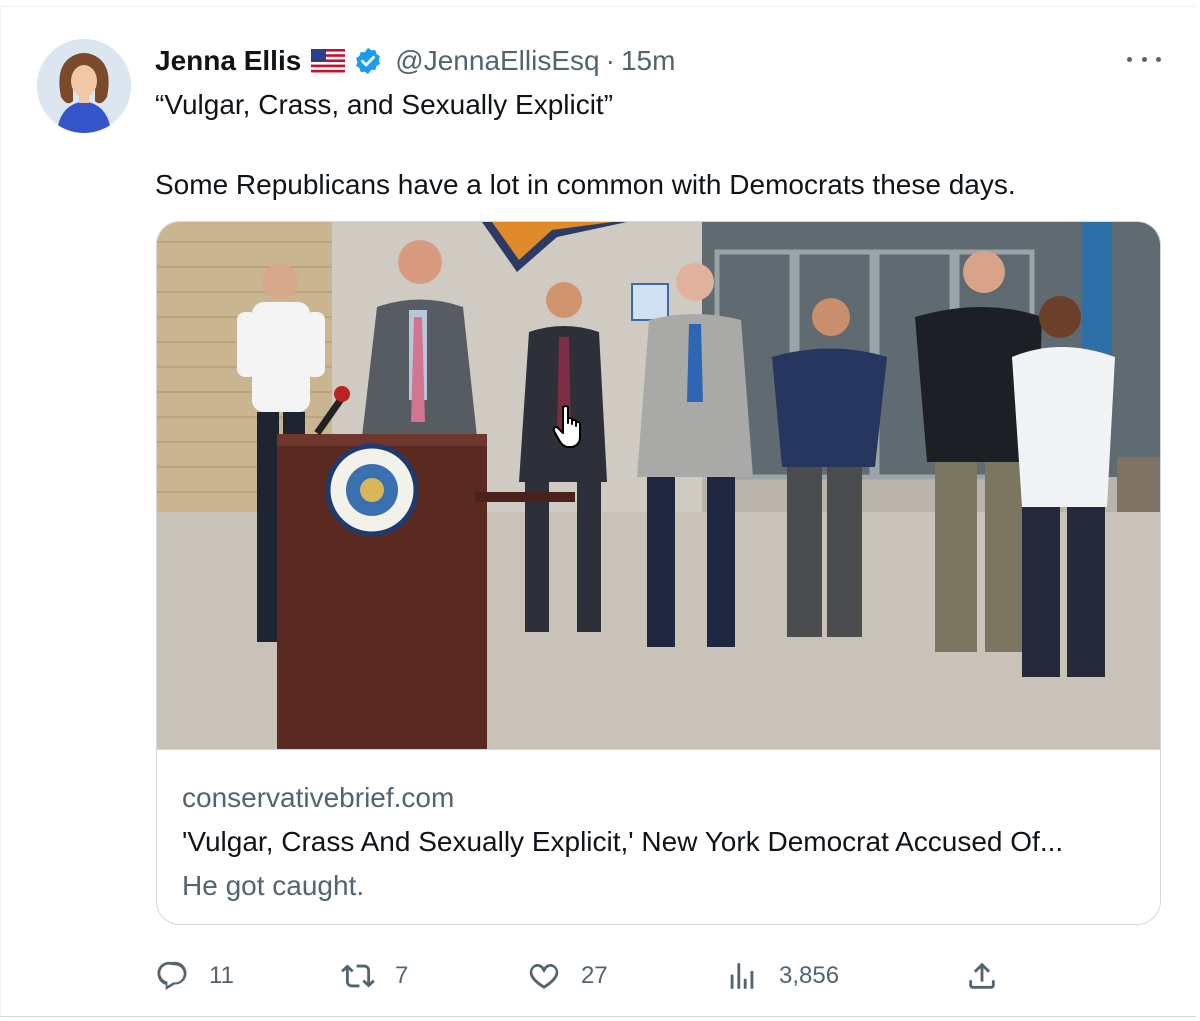 The width and height of the screenshot is (1200, 1021). Describe the element at coordinates (567, 426) in the screenshot. I see `hand-cursor-icon` at that location.